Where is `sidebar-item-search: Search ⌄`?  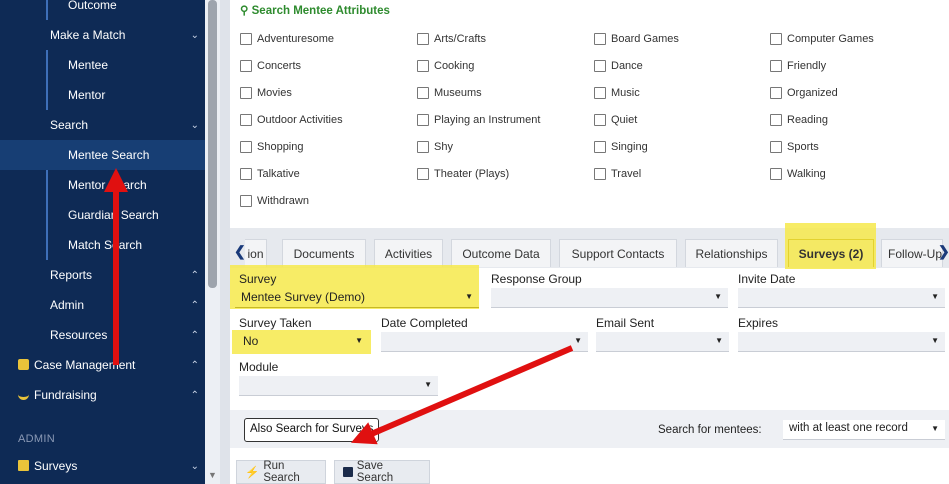 sidebar-item-search: Search ⌄ is located at coordinates (102, 125).